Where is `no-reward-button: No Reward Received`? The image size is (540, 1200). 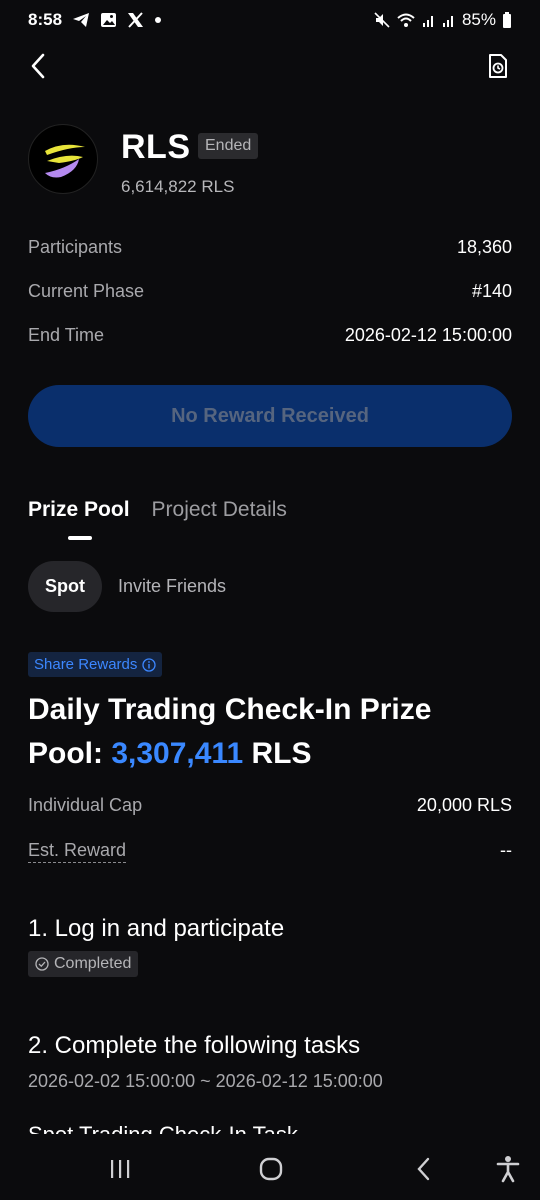
no-reward-button: No Reward Received is located at coordinates (270, 416).